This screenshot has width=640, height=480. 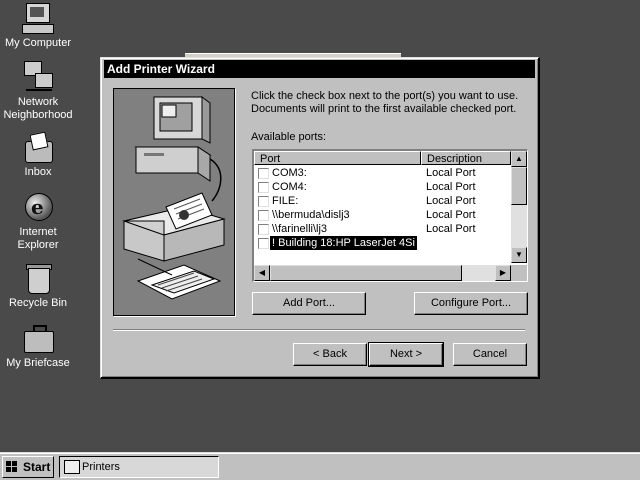 I want to click on inbox-icon, so click(x=38, y=147).